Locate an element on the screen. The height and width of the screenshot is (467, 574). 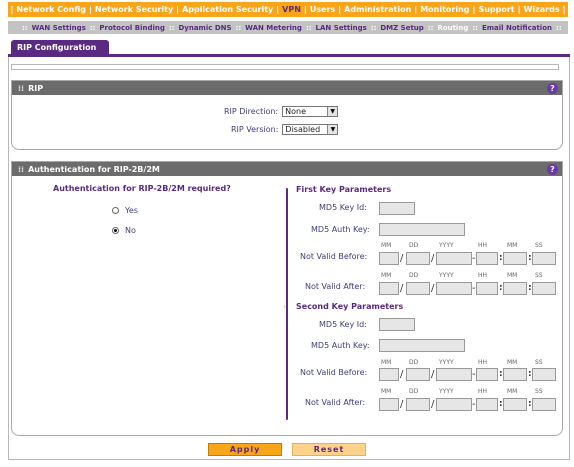
second-not-valid-before-row: Not Valid Before: is located at coordinates (333, 372).